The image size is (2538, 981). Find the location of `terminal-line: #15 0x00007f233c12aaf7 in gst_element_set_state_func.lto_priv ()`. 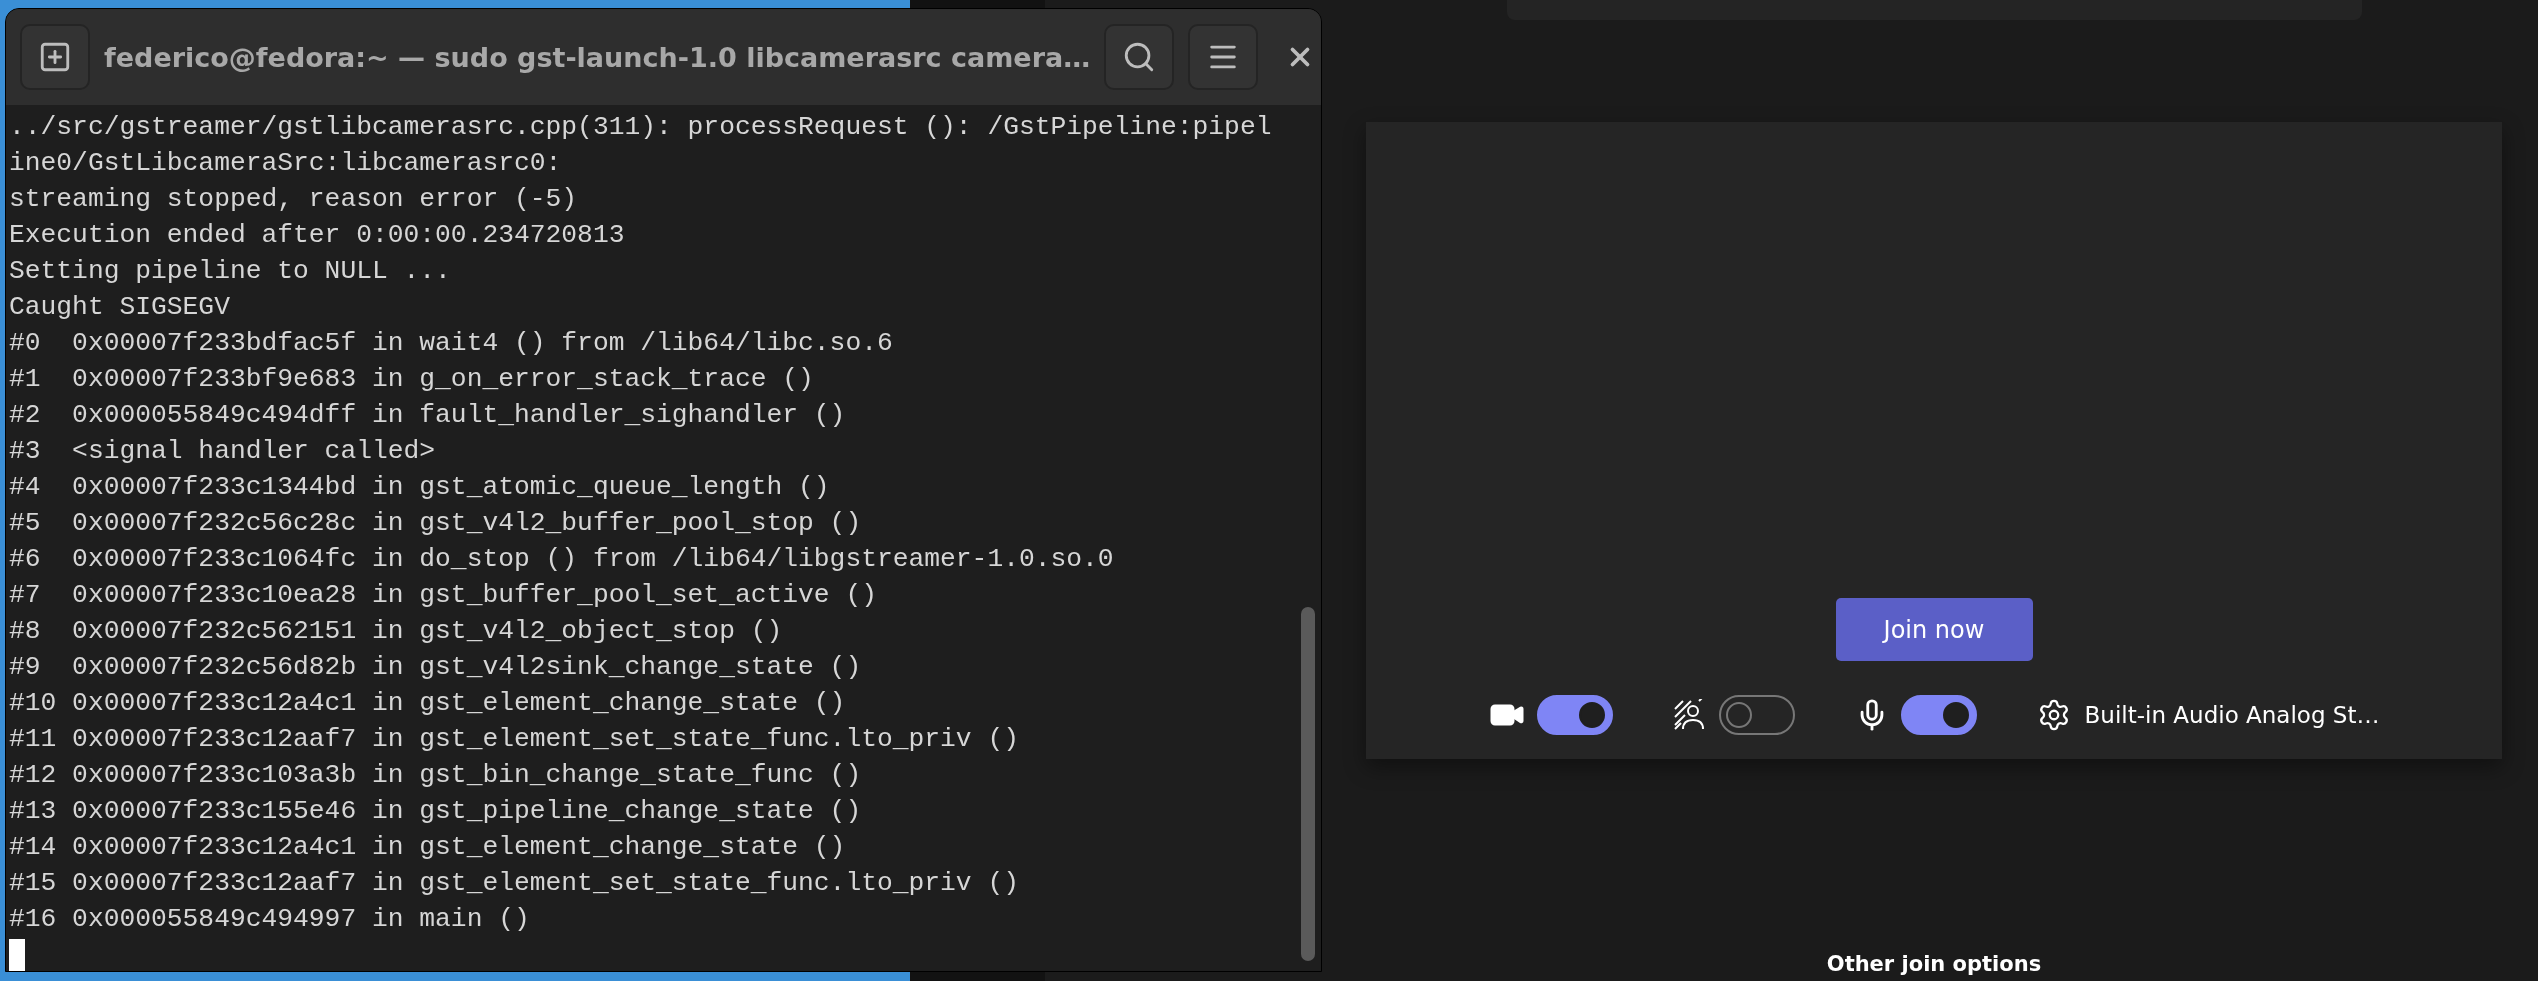

terminal-line: #15 0x00007f233c12aaf7 in gst_element_set_state_func.lto_priv () is located at coordinates (514, 883).